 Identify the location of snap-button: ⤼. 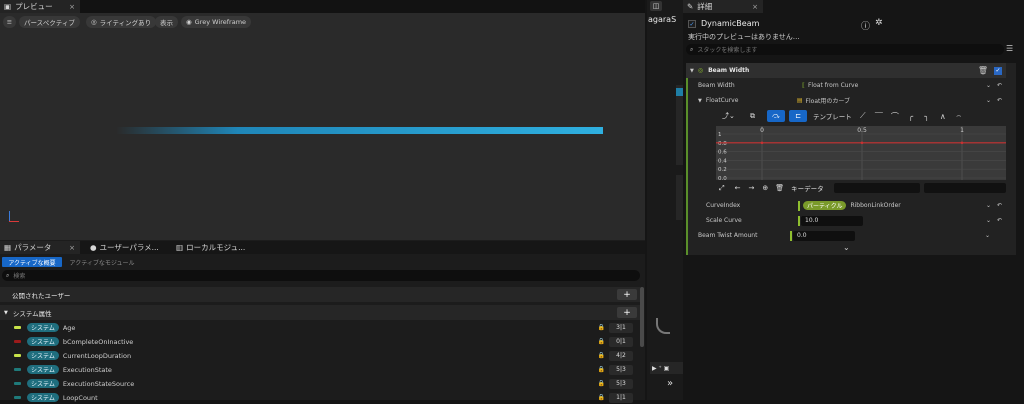
(776, 116).